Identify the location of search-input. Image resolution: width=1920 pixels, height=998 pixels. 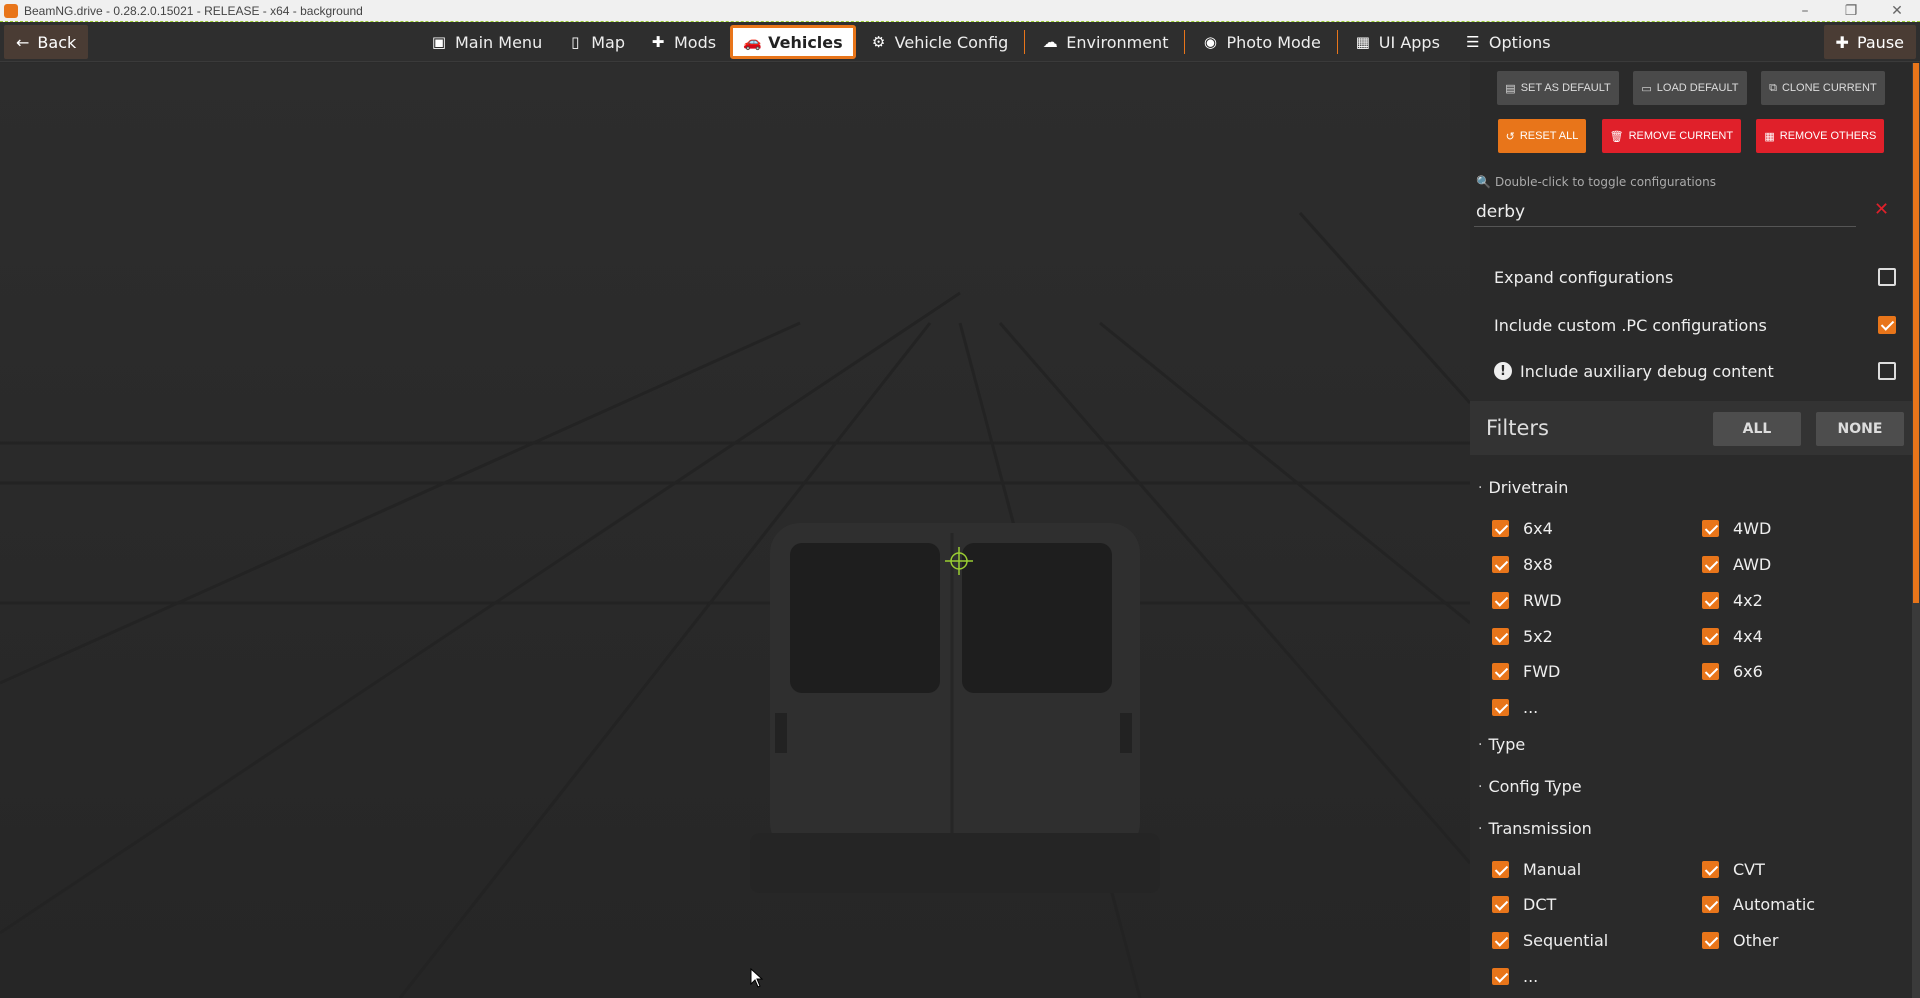
(1665, 212).